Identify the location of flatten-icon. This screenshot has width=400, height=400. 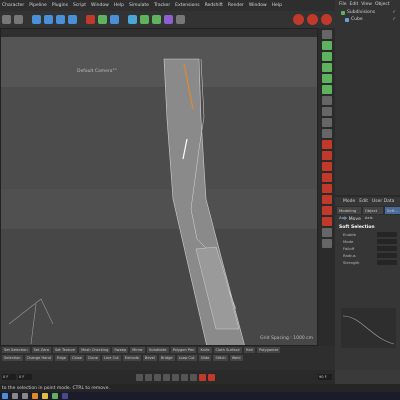
(326, 210).